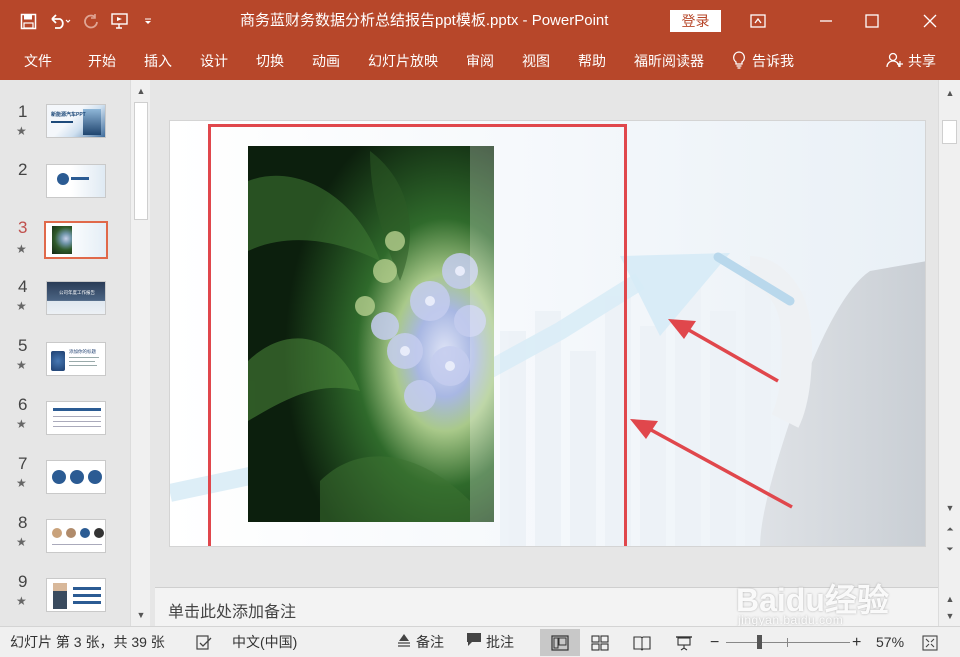  I want to click on tab-slideshow: 幻灯片放映, so click(403, 61).